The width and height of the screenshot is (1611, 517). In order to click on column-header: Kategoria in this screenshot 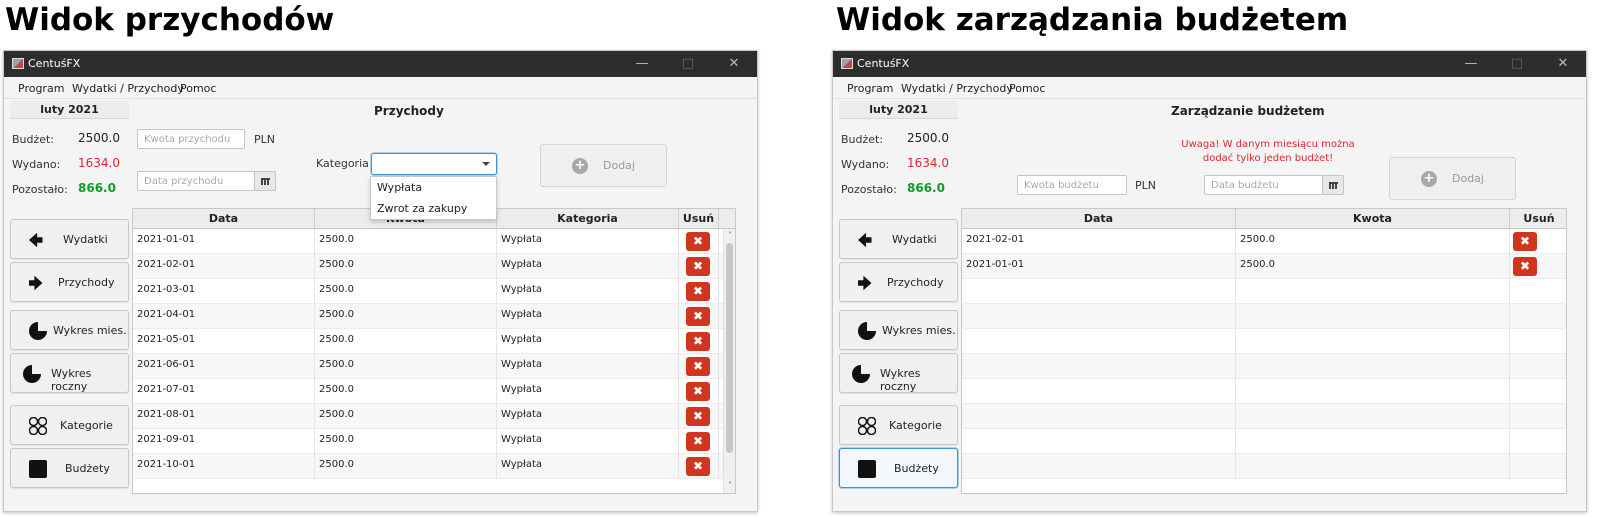, I will do `click(588, 219)`.